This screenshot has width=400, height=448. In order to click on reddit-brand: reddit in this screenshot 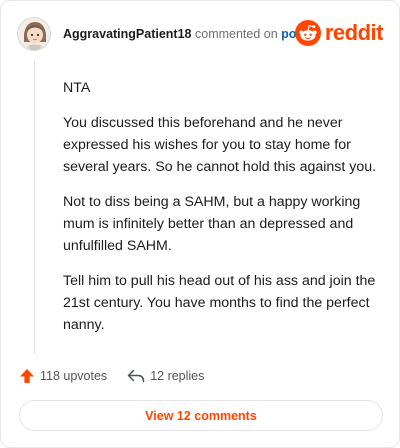, I will do `click(339, 33)`.